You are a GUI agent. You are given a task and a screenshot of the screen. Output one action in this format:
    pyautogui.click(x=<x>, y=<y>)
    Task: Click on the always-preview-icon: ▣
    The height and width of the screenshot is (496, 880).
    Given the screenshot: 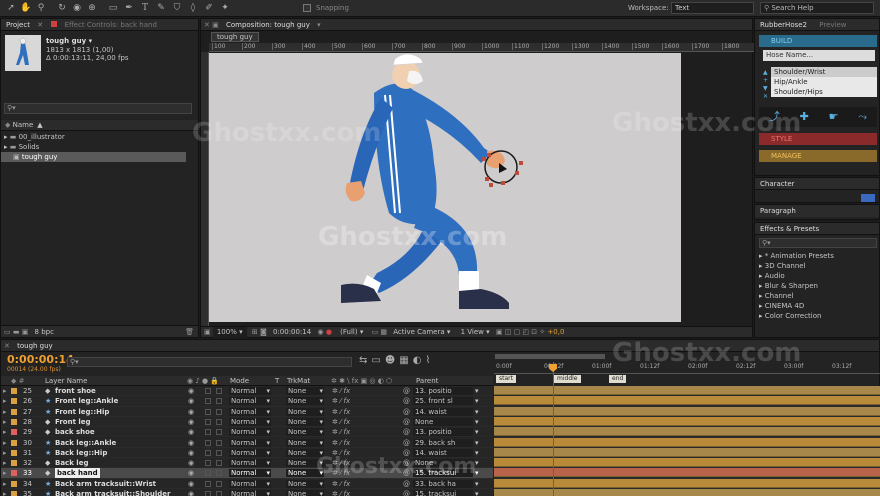 What is the action you would take?
    pyautogui.click(x=208, y=332)
    